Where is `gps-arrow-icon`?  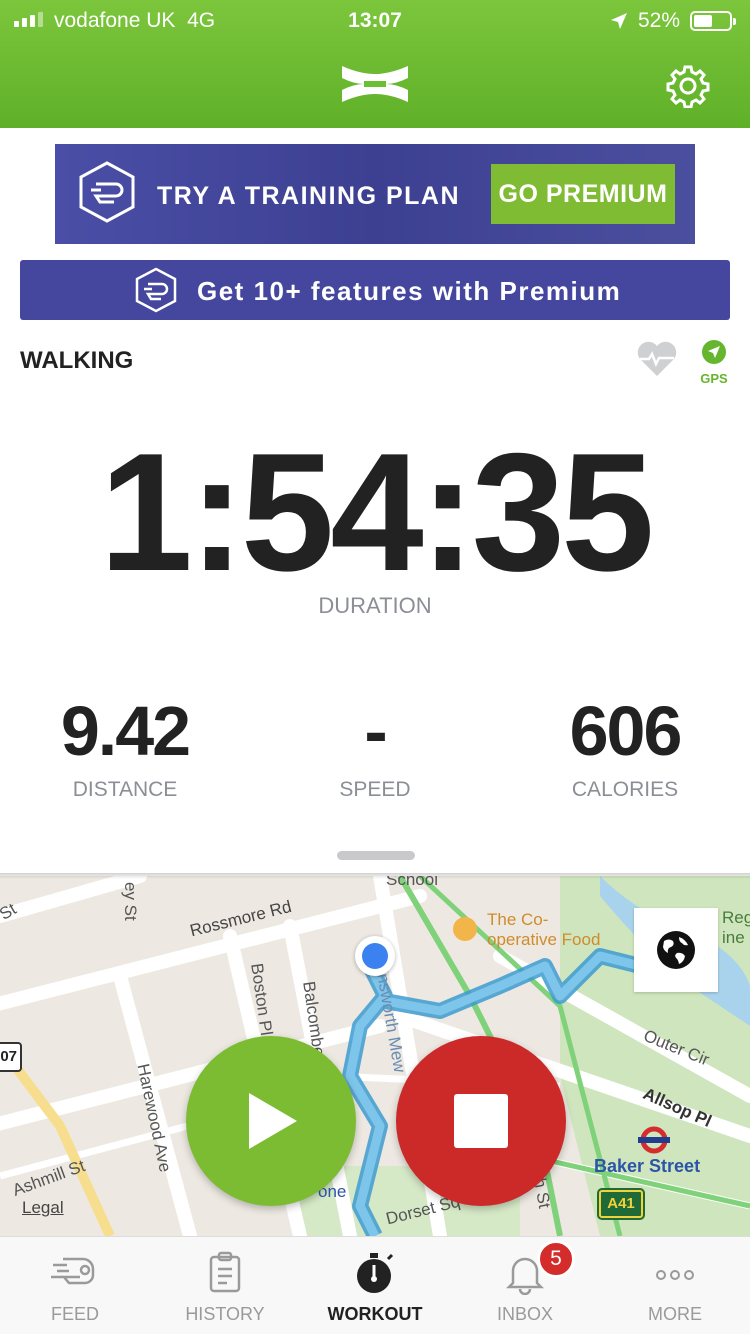
gps-arrow-icon is located at coordinates (714, 352).